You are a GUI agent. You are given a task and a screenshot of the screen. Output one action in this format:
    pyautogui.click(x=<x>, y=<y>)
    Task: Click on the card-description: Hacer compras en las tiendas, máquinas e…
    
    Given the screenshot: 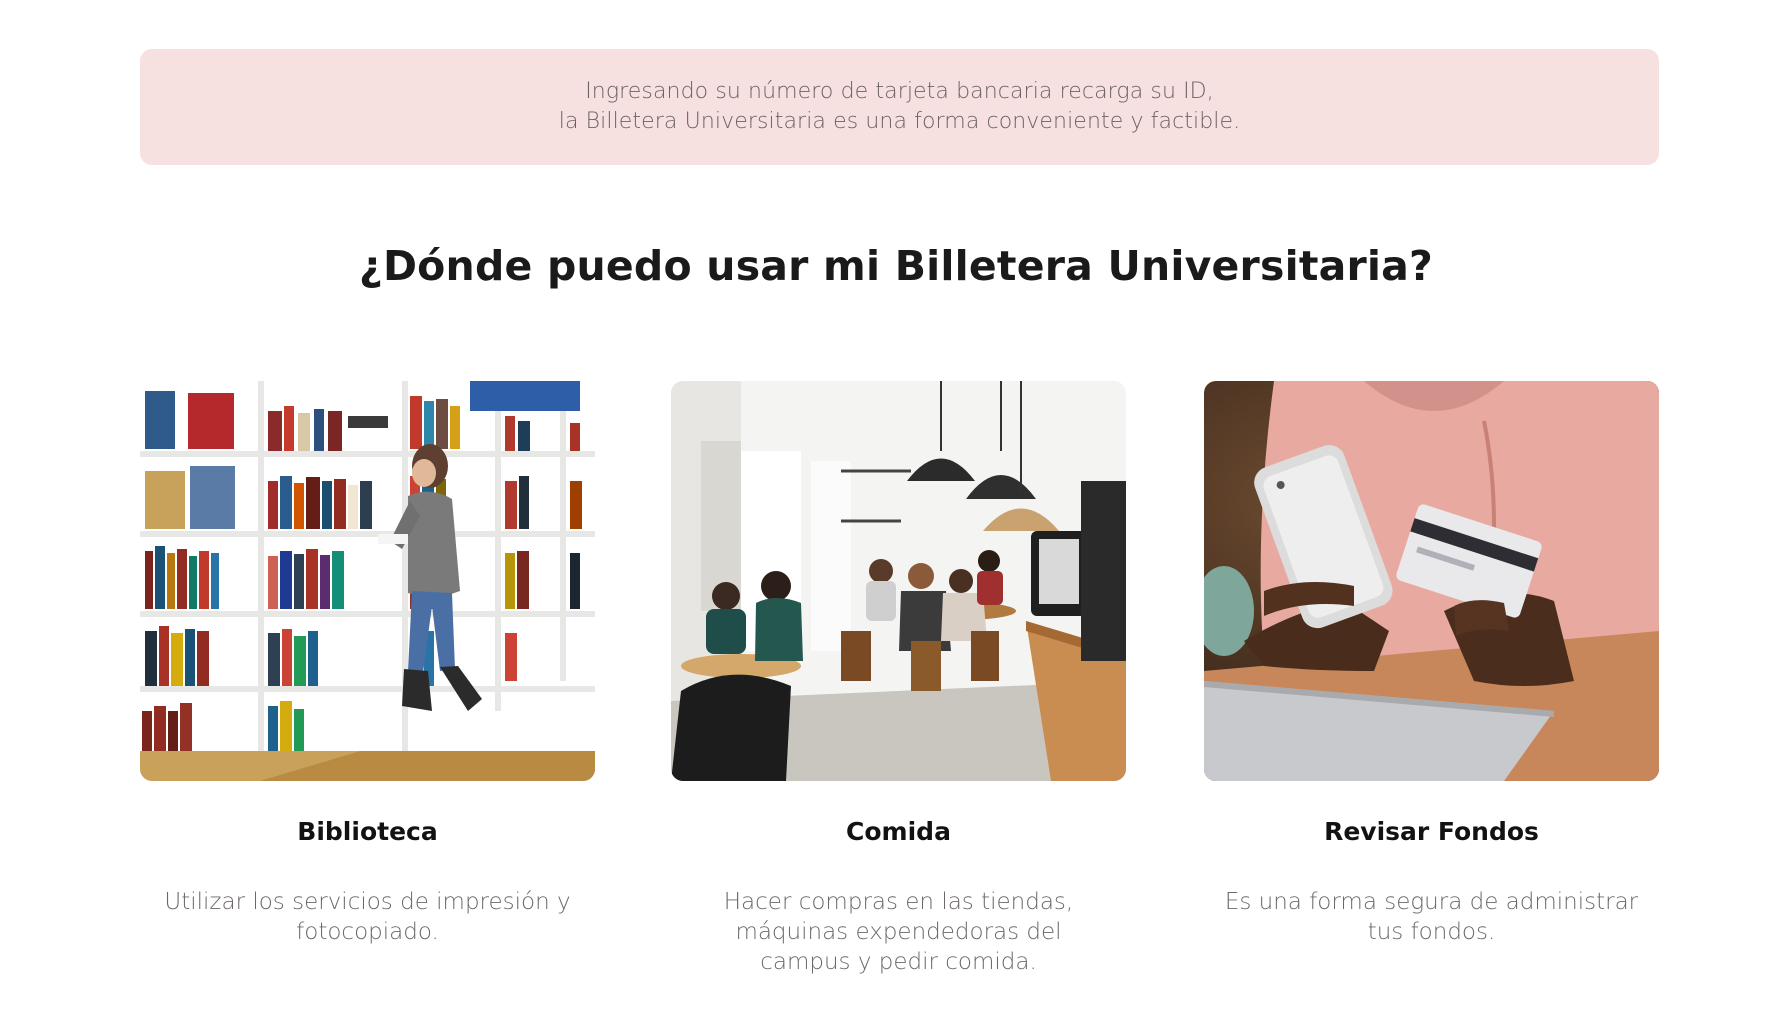 What is the action you would take?
    pyautogui.click(x=898, y=932)
    